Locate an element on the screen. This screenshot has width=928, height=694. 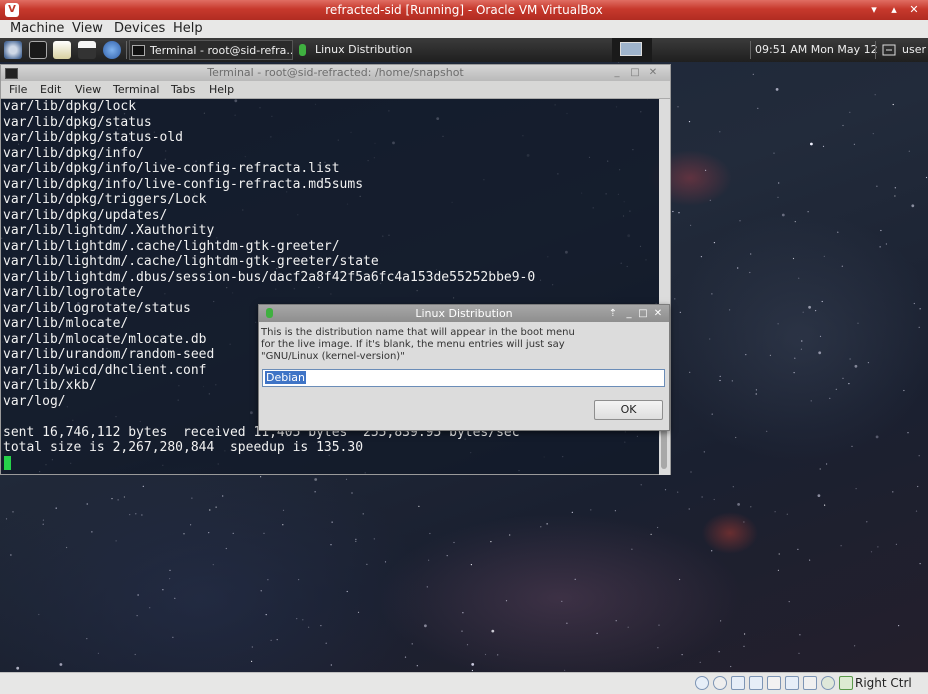
clock: 09:51 AM Mon May 12 is located at coordinates (816, 50).